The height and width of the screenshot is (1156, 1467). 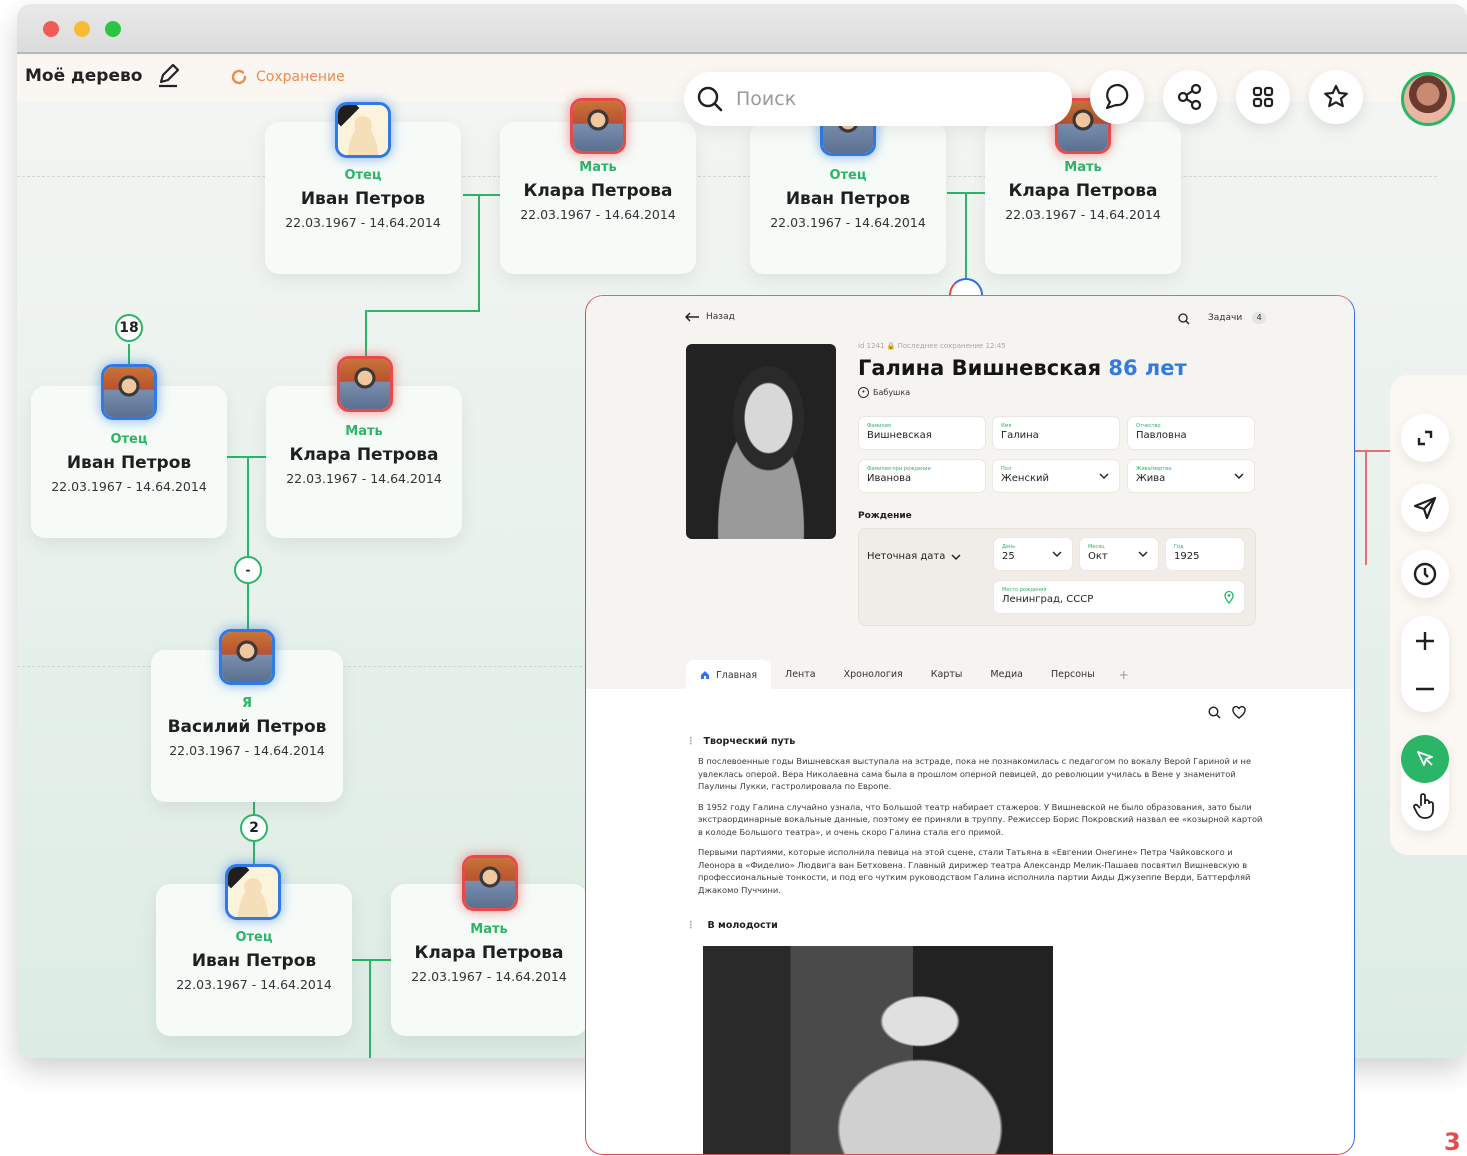 I want to click on share-icon, so click(x=1189, y=97).